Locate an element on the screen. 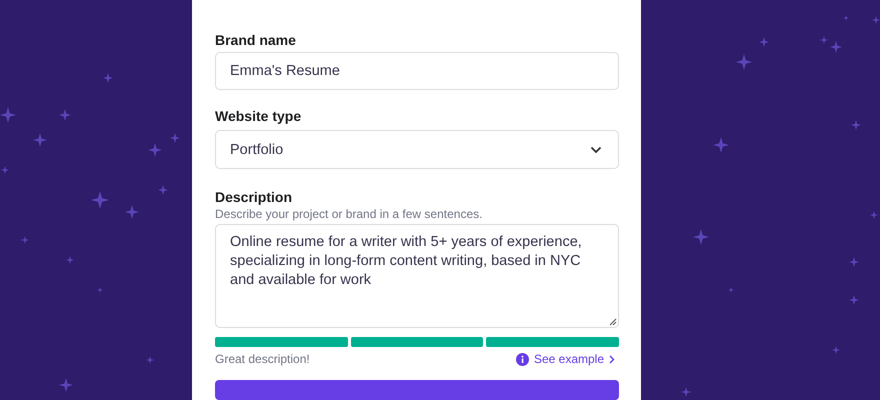  website-type-dropdown: Portfolio is located at coordinates (417, 150).